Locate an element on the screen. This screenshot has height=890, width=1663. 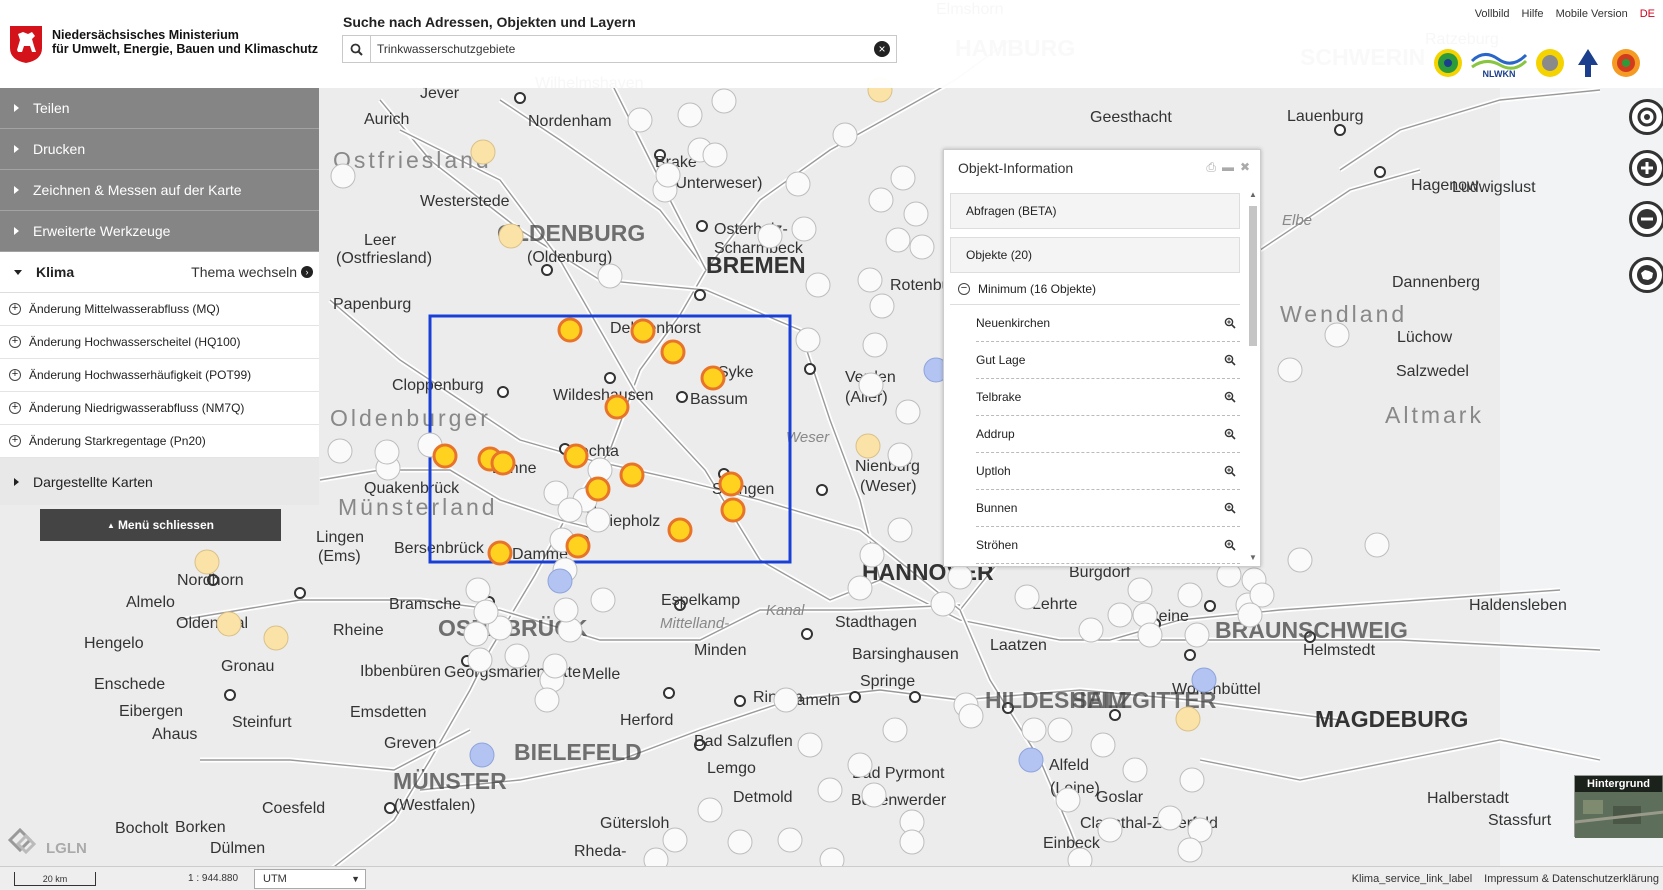
minimize-icon: ▬ is located at coordinates (1228, 167).